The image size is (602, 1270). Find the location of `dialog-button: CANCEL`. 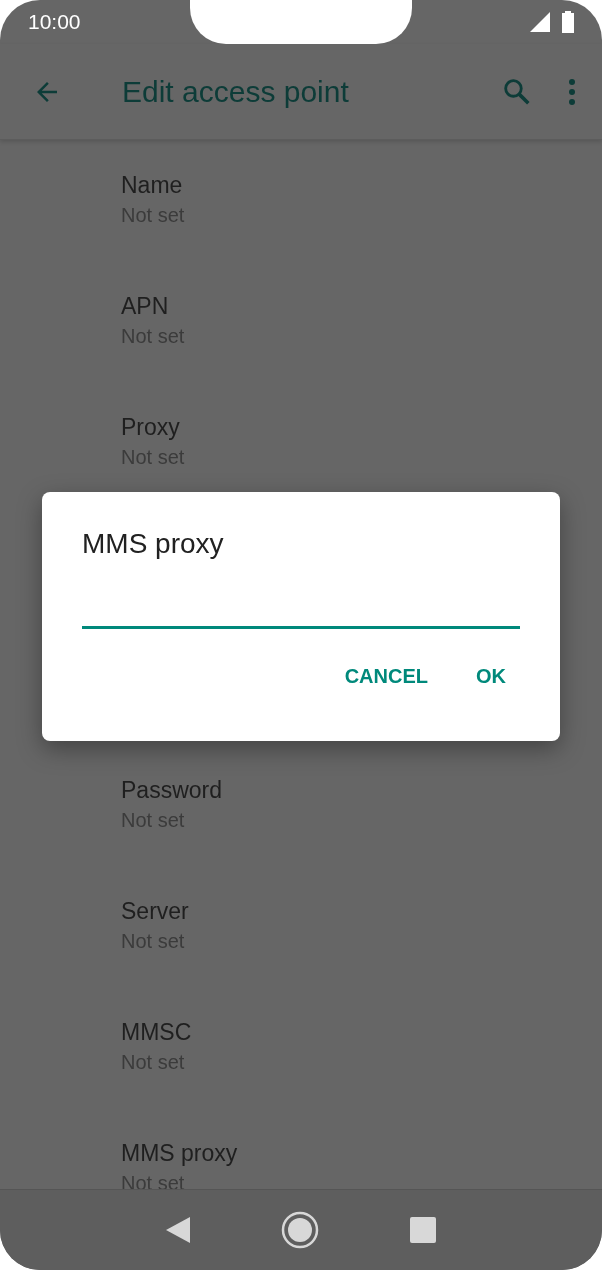

dialog-button: CANCEL is located at coordinates (386, 676).